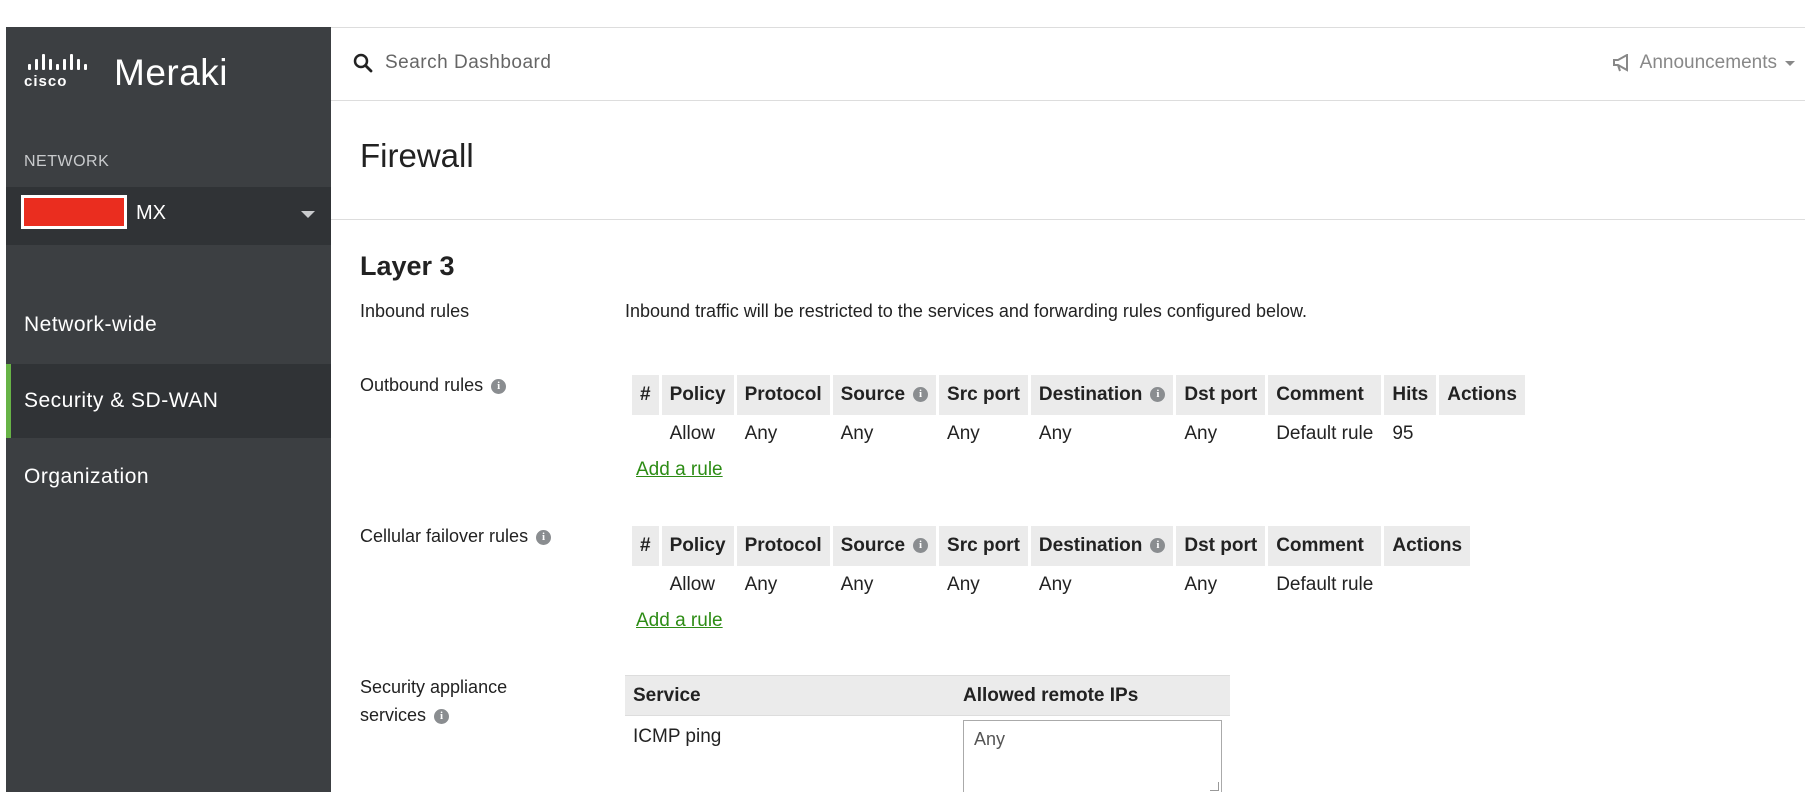 This screenshot has width=1805, height=792. I want to click on resize-handle-icon, so click(1214, 786).